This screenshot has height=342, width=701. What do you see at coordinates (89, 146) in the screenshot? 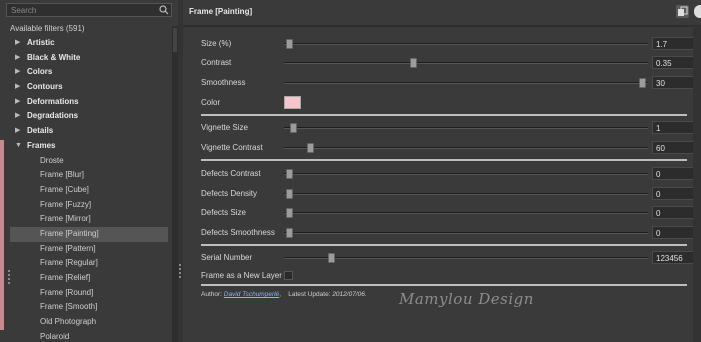
I see `category-frames: ▼ Frames` at bounding box center [89, 146].